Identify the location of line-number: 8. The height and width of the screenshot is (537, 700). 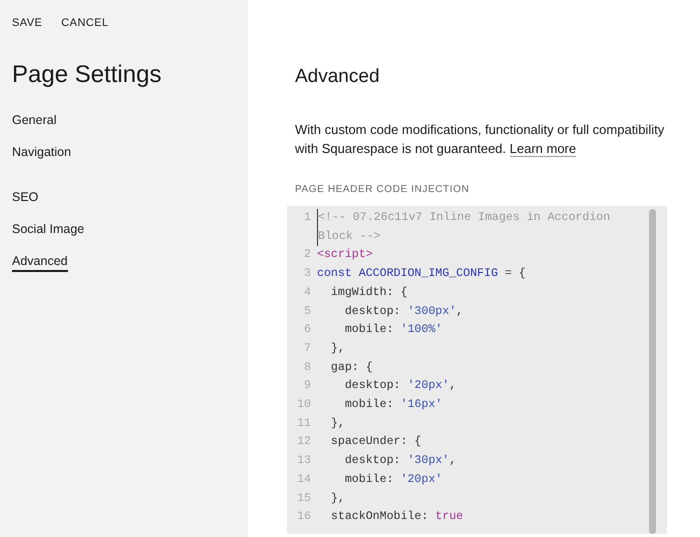
(307, 368).